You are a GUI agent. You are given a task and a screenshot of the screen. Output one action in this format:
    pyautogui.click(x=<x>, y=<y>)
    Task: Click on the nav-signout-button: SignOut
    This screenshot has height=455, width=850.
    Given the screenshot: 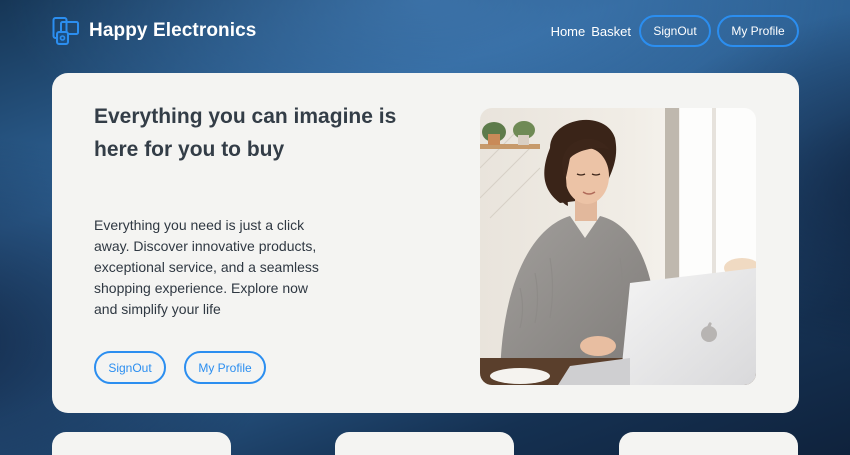 What is the action you would take?
    pyautogui.click(x=675, y=31)
    